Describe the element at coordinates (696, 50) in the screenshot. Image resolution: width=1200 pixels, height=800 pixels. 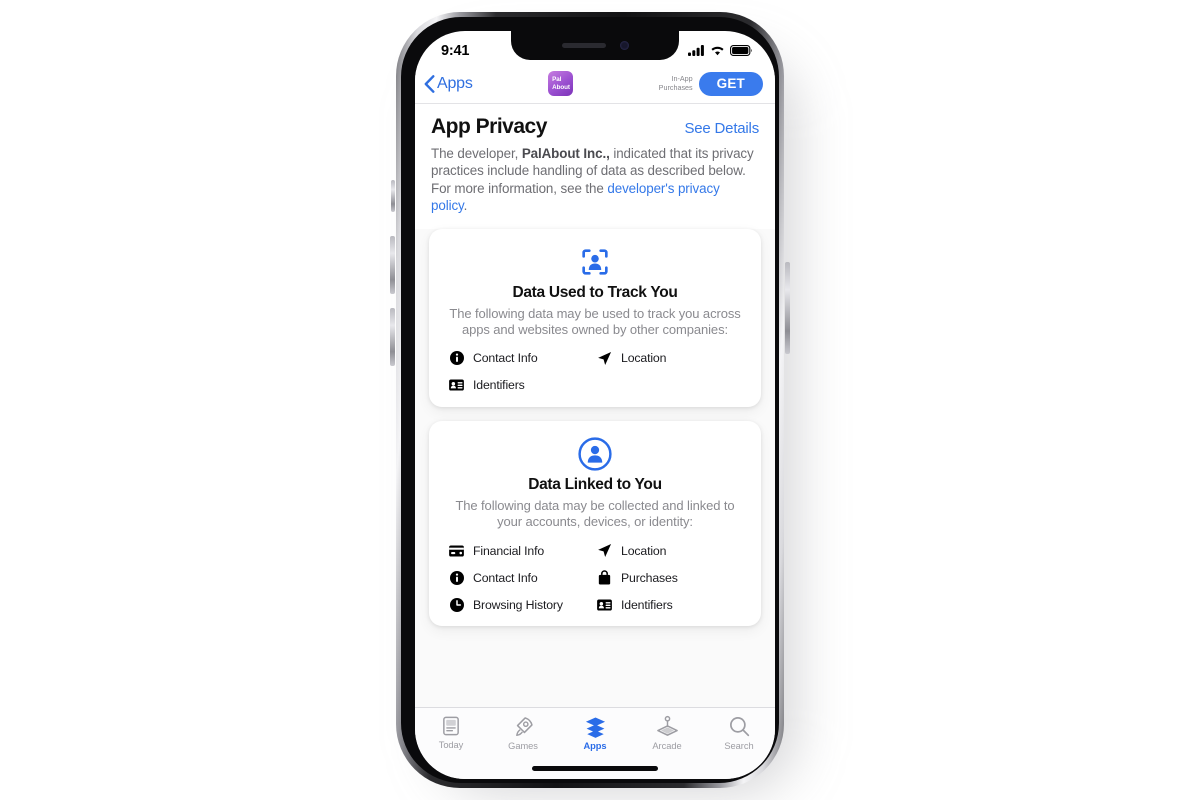
I see `cellular-signal-icon` at that location.